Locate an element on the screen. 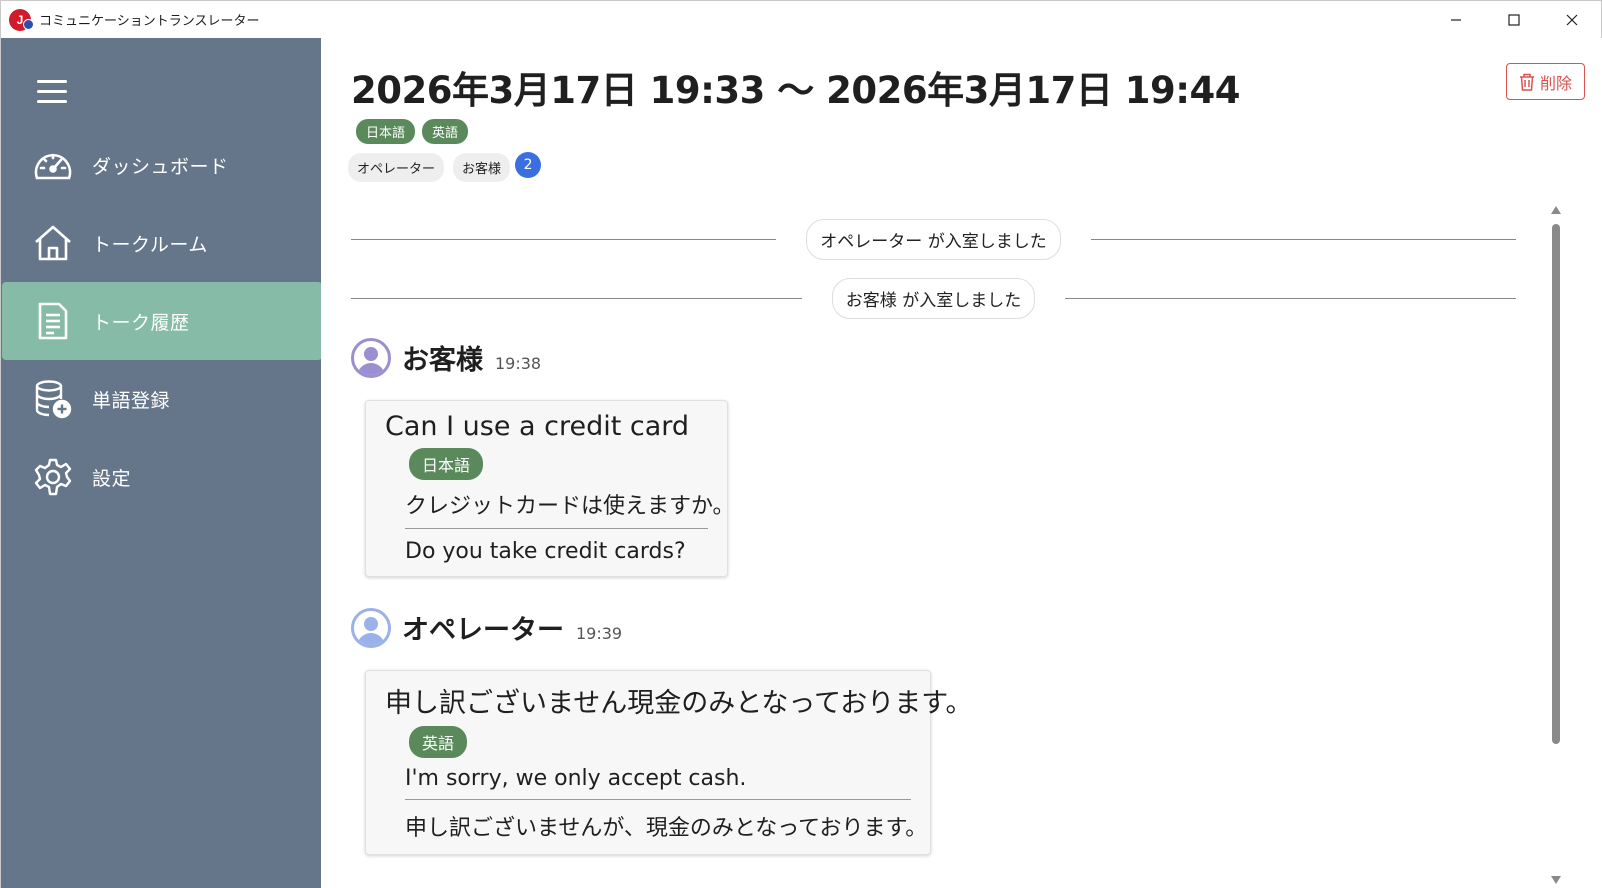 The width and height of the screenshot is (1602, 888). event-pill: オペレーター が入室しました is located at coordinates (933, 239).